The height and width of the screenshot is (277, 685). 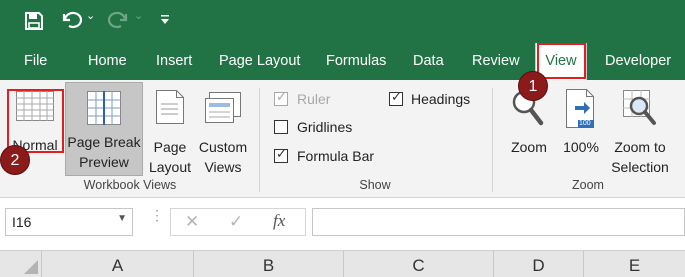 What do you see at coordinates (122, 218) in the screenshot?
I see `name-box-dropdown-icon: ▼` at bounding box center [122, 218].